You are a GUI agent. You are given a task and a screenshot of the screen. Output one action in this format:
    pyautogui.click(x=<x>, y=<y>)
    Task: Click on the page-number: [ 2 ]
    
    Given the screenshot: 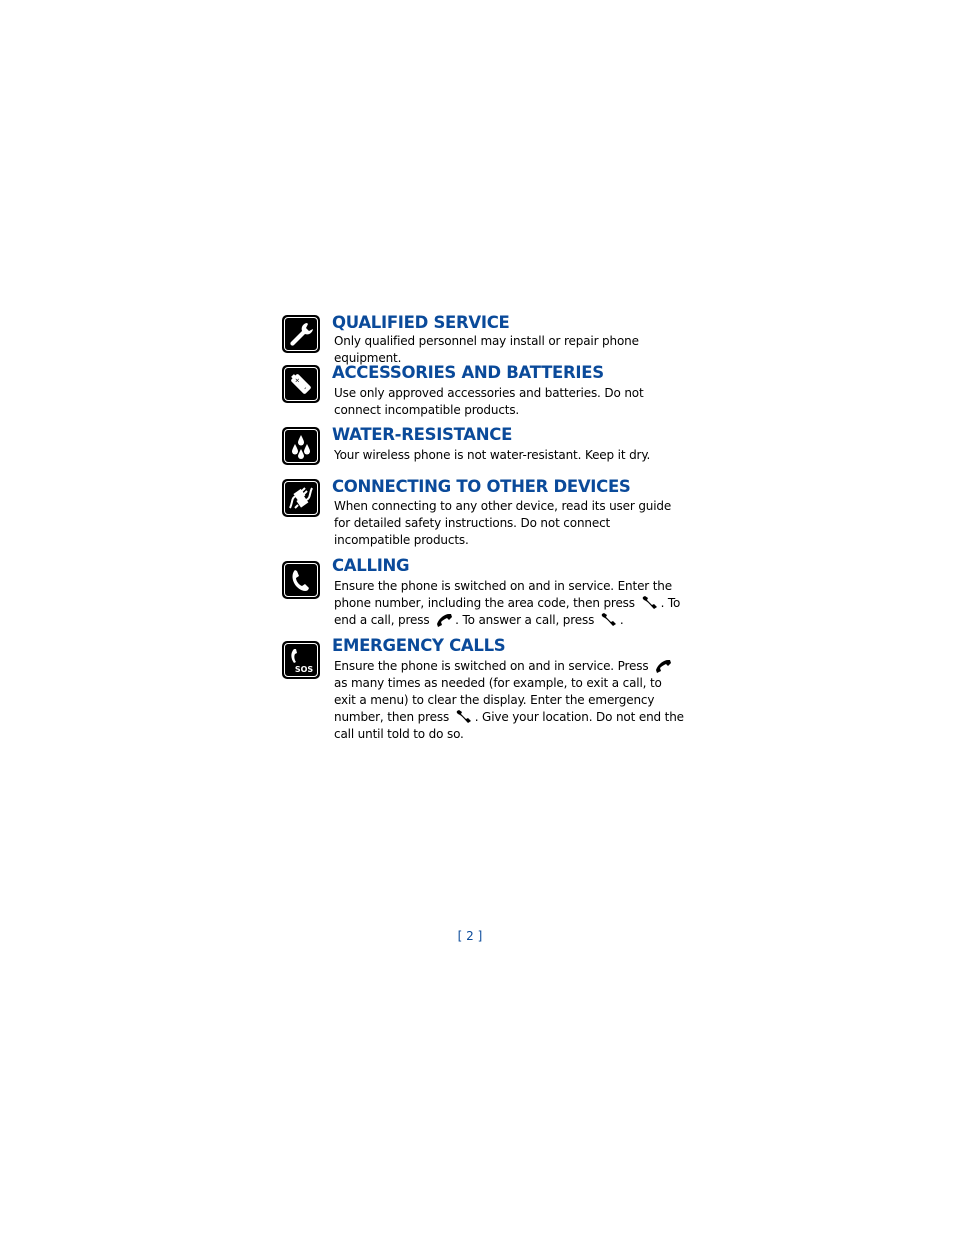 What is the action you would take?
    pyautogui.click(x=470, y=936)
    